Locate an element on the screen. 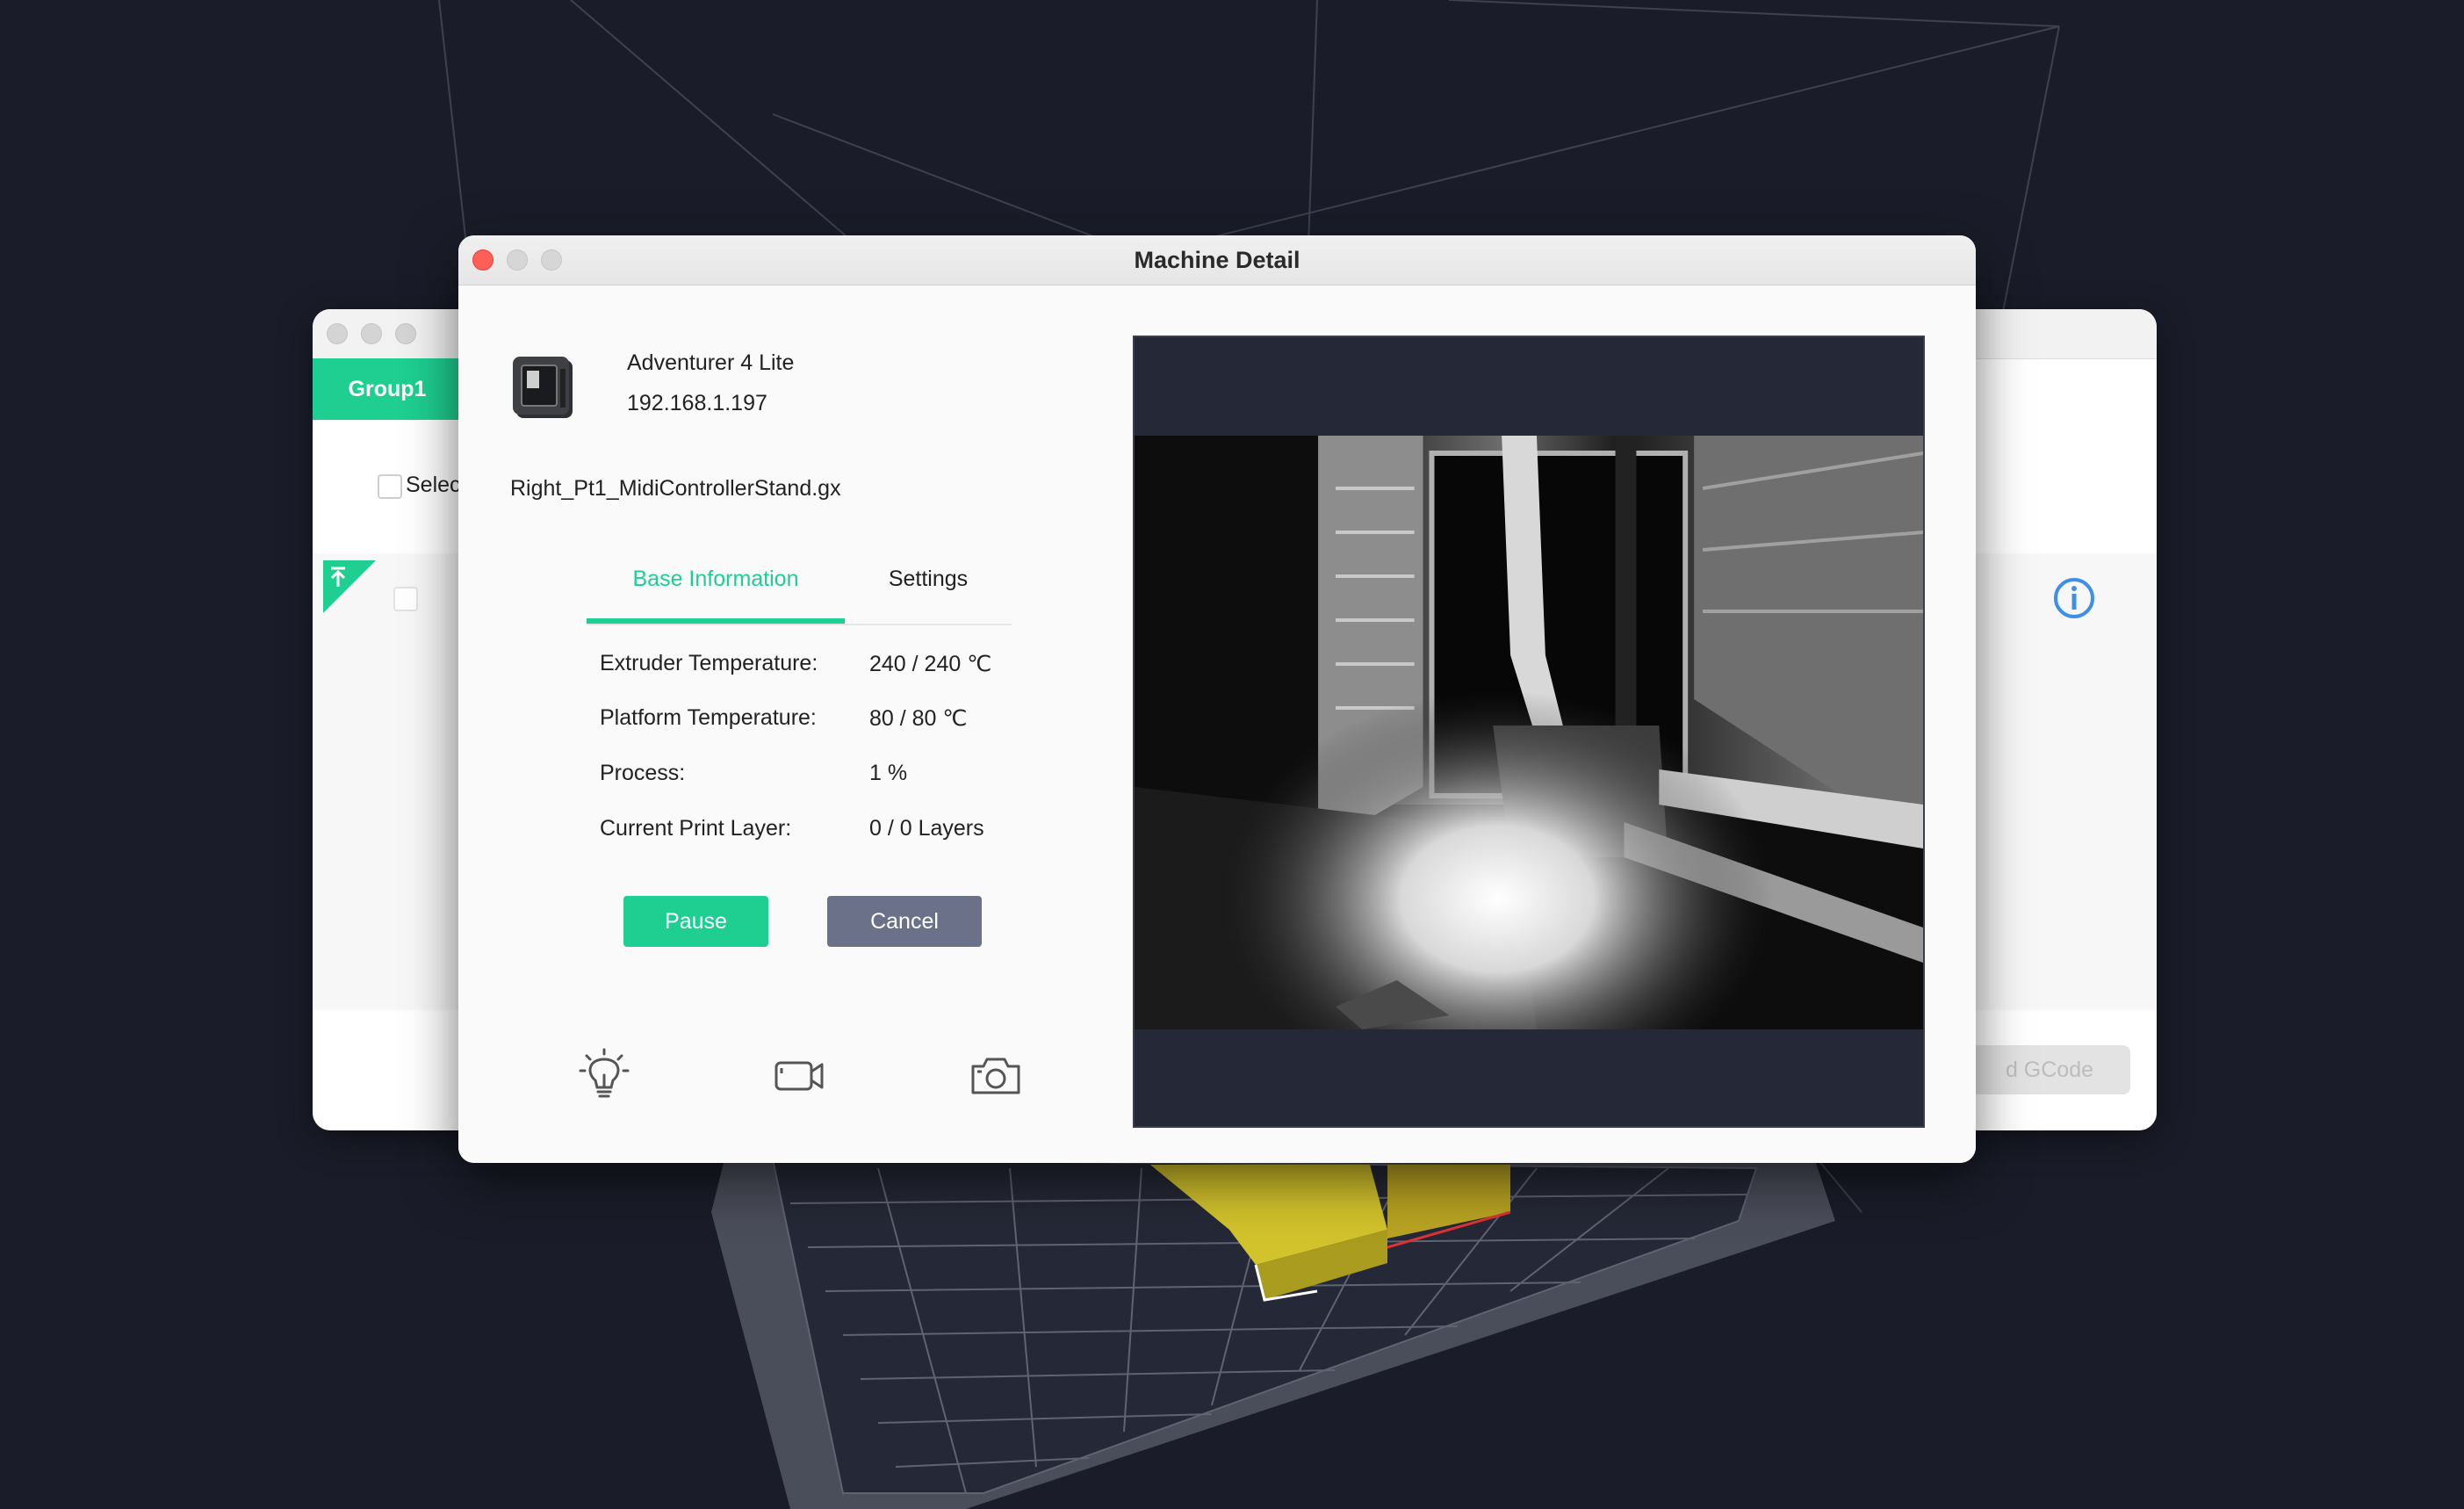 The height and width of the screenshot is (1509, 2464). machine-ip: 192.168.1.197 is located at coordinates (697, 403).